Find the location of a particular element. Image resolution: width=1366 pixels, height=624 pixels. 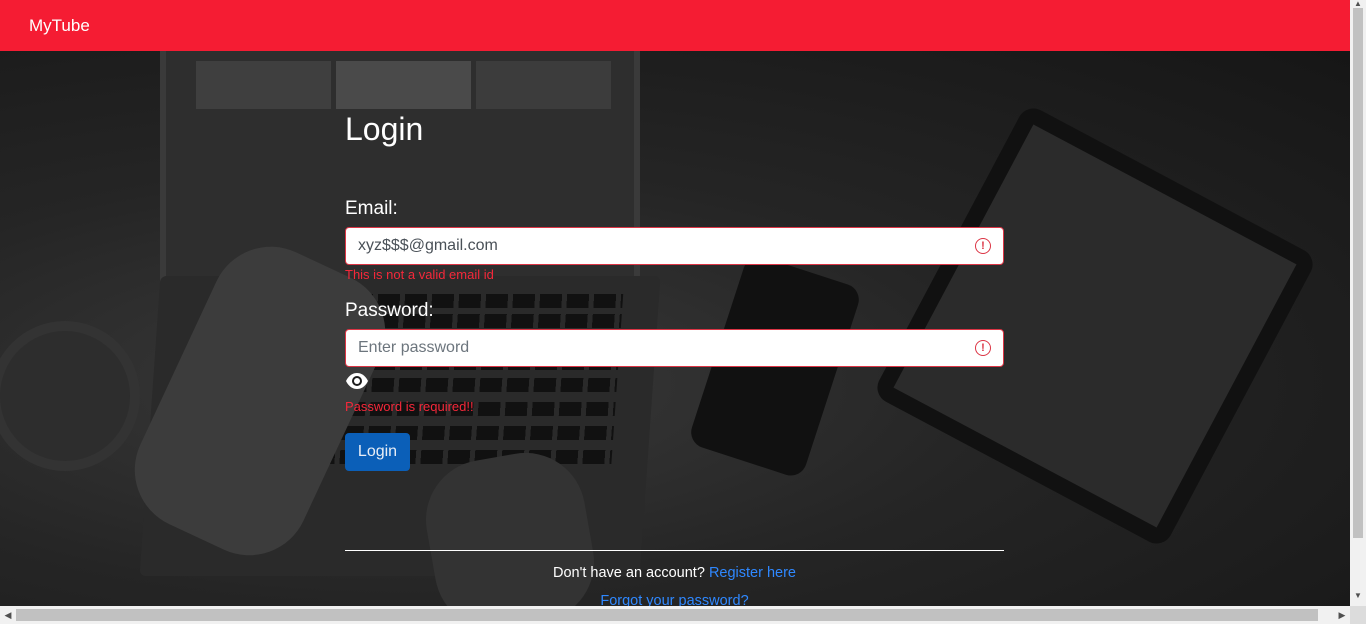

divider is located at coordinates (674, 550).